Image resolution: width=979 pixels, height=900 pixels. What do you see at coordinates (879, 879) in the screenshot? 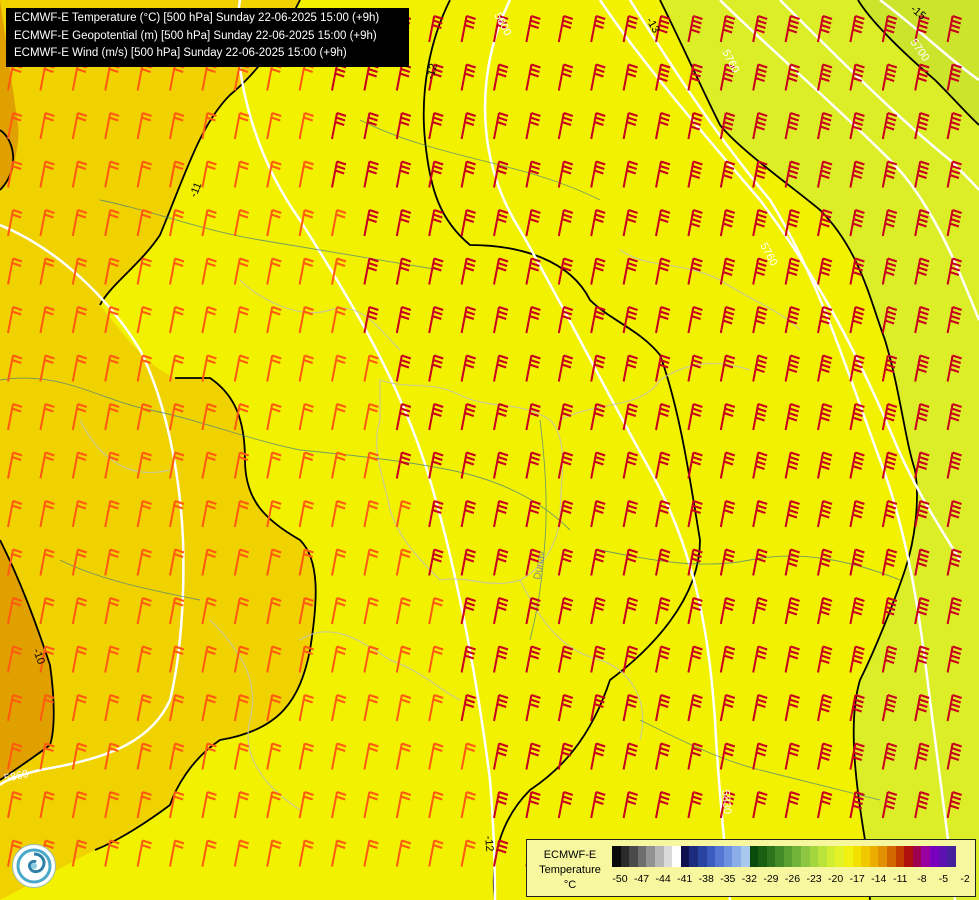
I see `legend-tick: -14` at bounding box center [879, 879].